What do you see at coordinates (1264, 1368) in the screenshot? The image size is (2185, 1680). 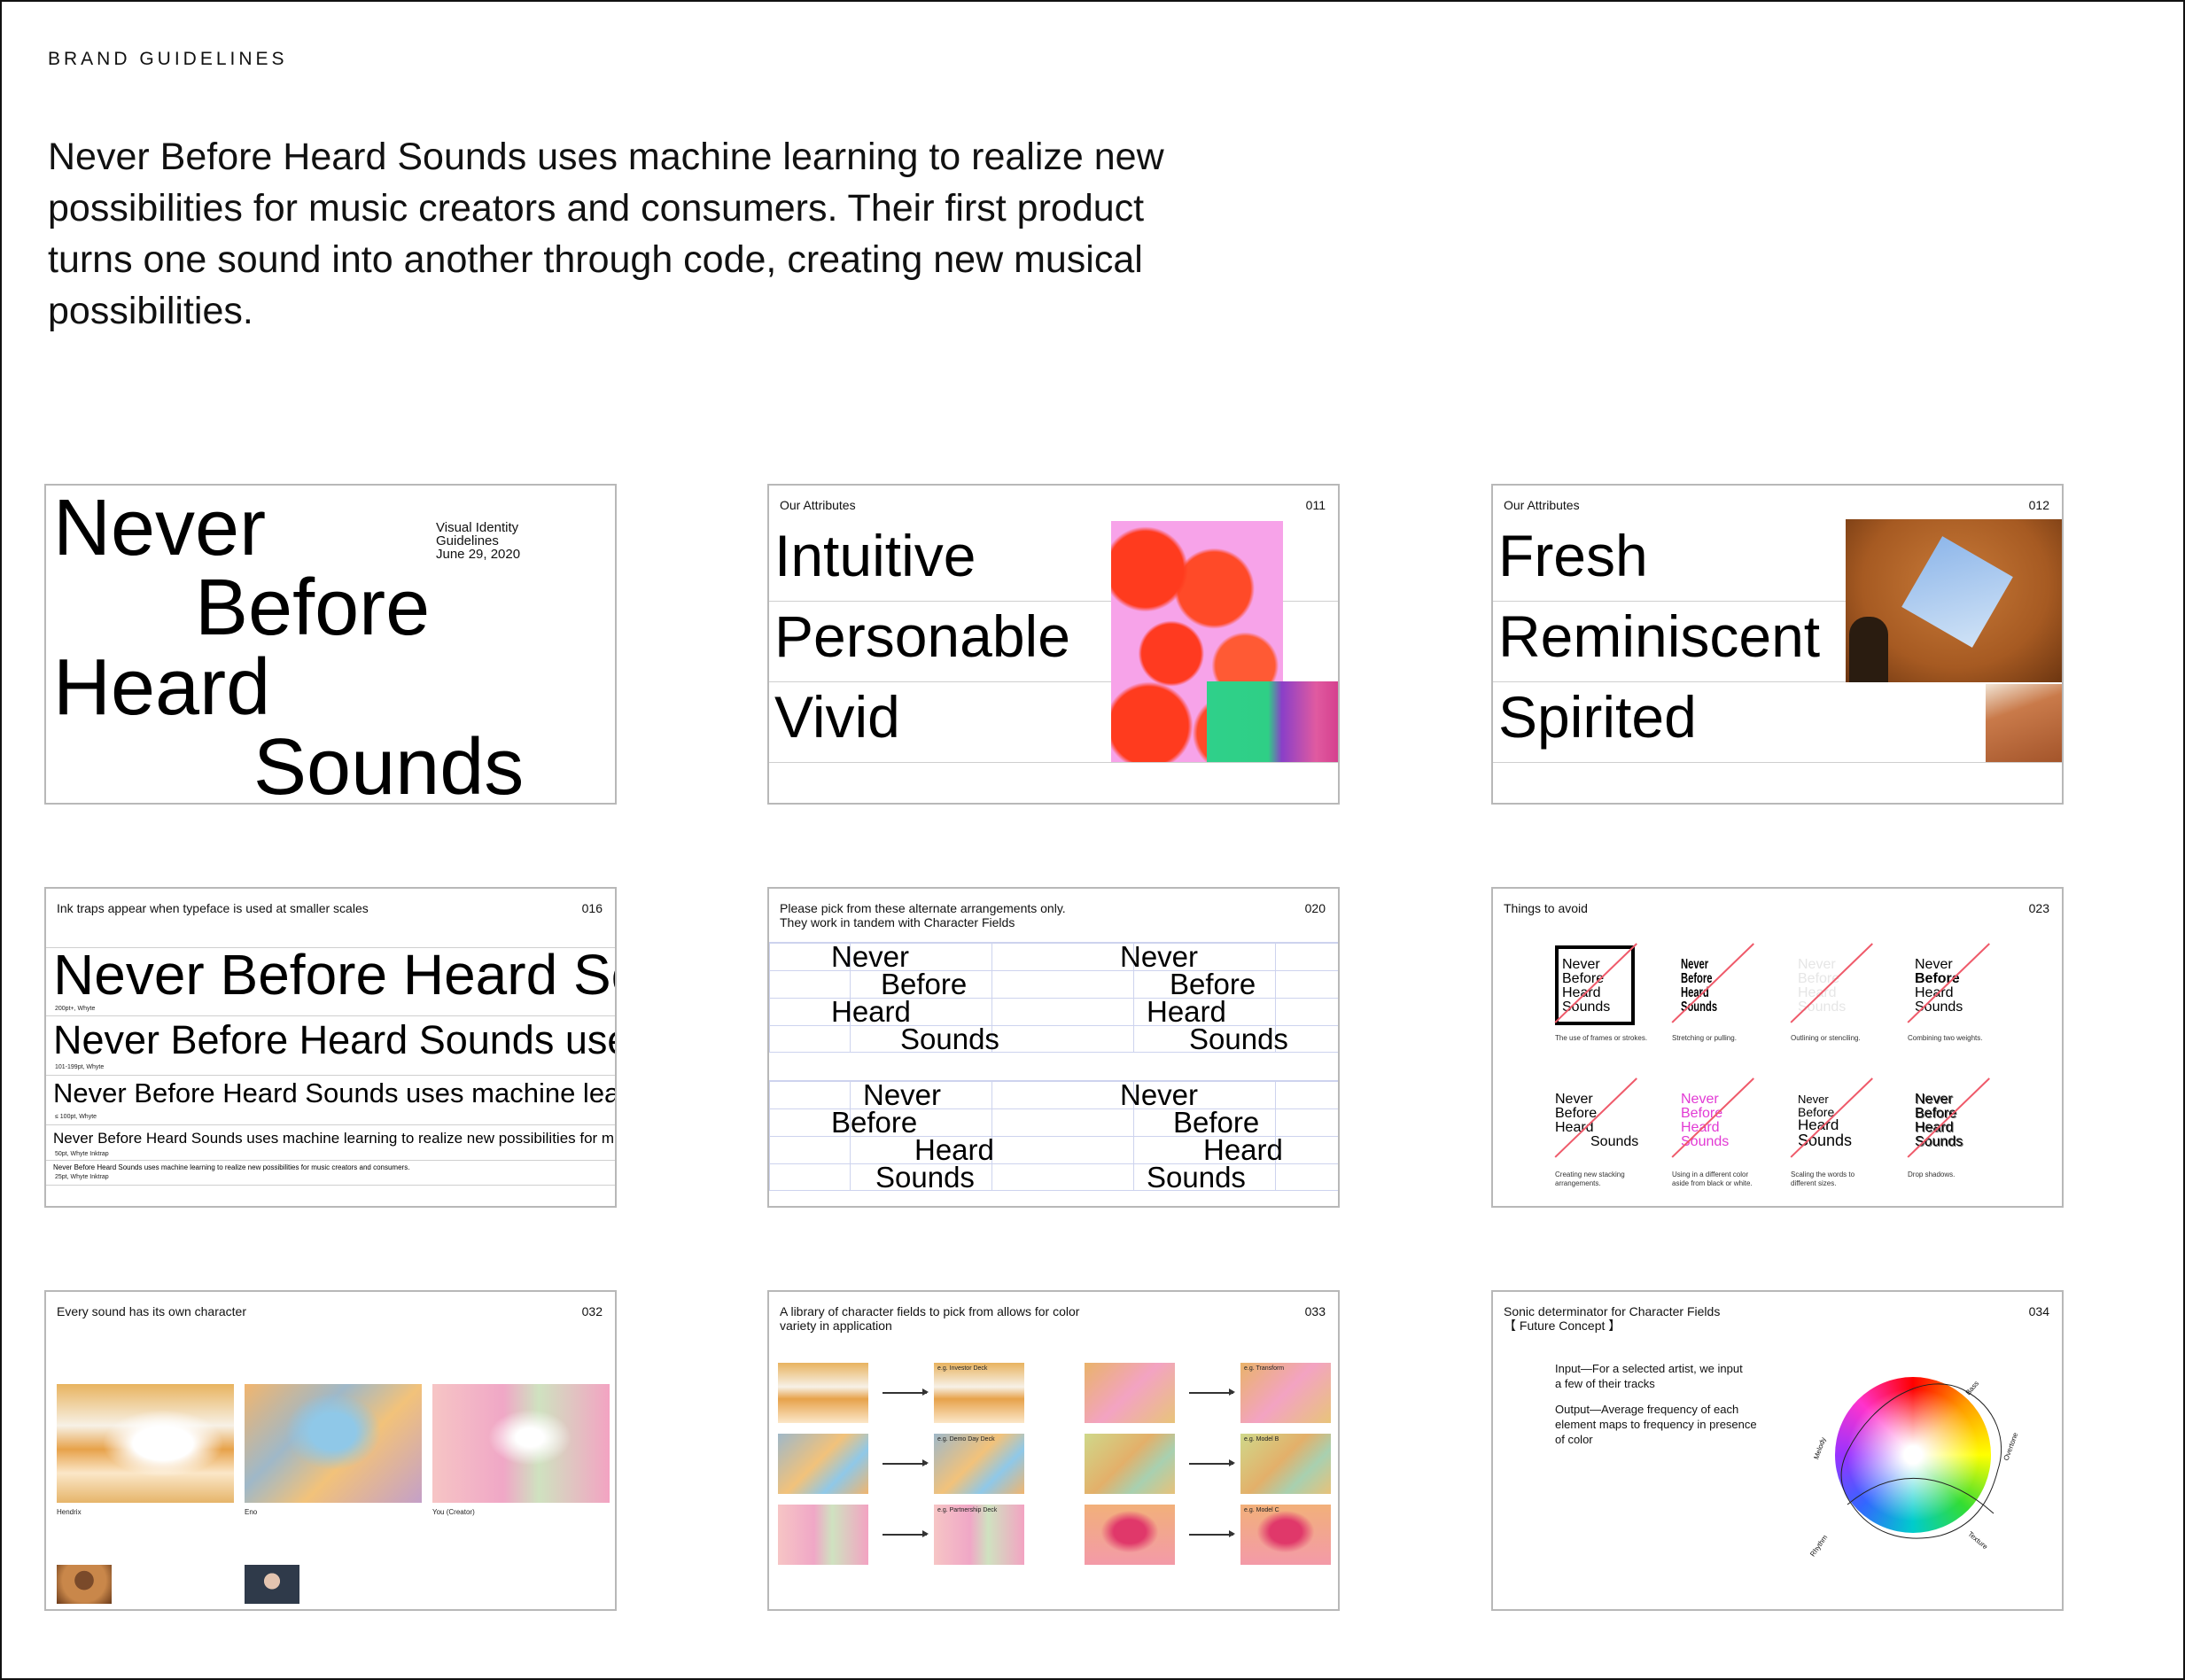 I see `example-label: e.g. Transform` at bounding box center [1264, 1368].